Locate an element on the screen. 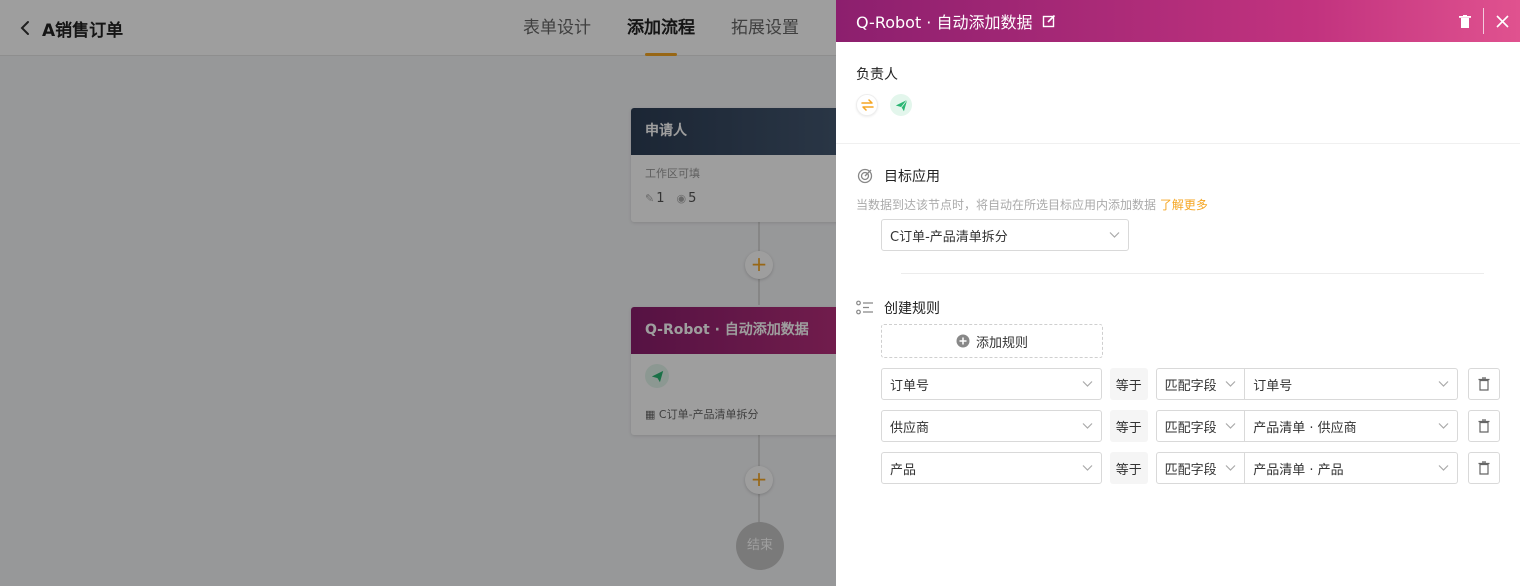 The width and height of the screenshot is (1520, 586). target-hint: 当数据到达该节点时，将自动在所选目标应用内添加数据 了解更多 is located at coordinates (1032, 205).